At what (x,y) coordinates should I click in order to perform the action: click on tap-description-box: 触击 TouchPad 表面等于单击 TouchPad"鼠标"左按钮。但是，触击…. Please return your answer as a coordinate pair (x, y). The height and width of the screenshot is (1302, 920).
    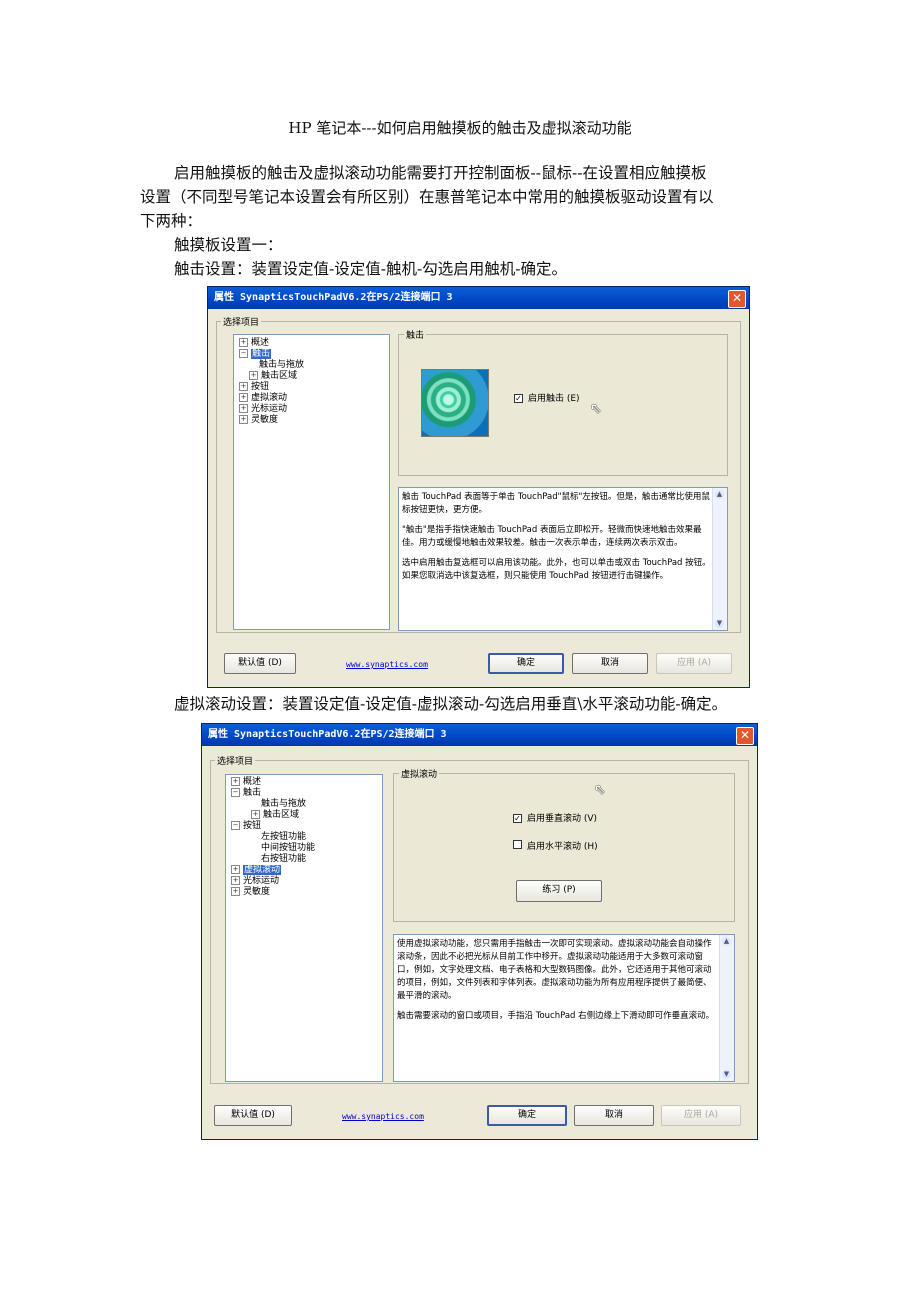
    Looking at the image, I should click on (563, 559).